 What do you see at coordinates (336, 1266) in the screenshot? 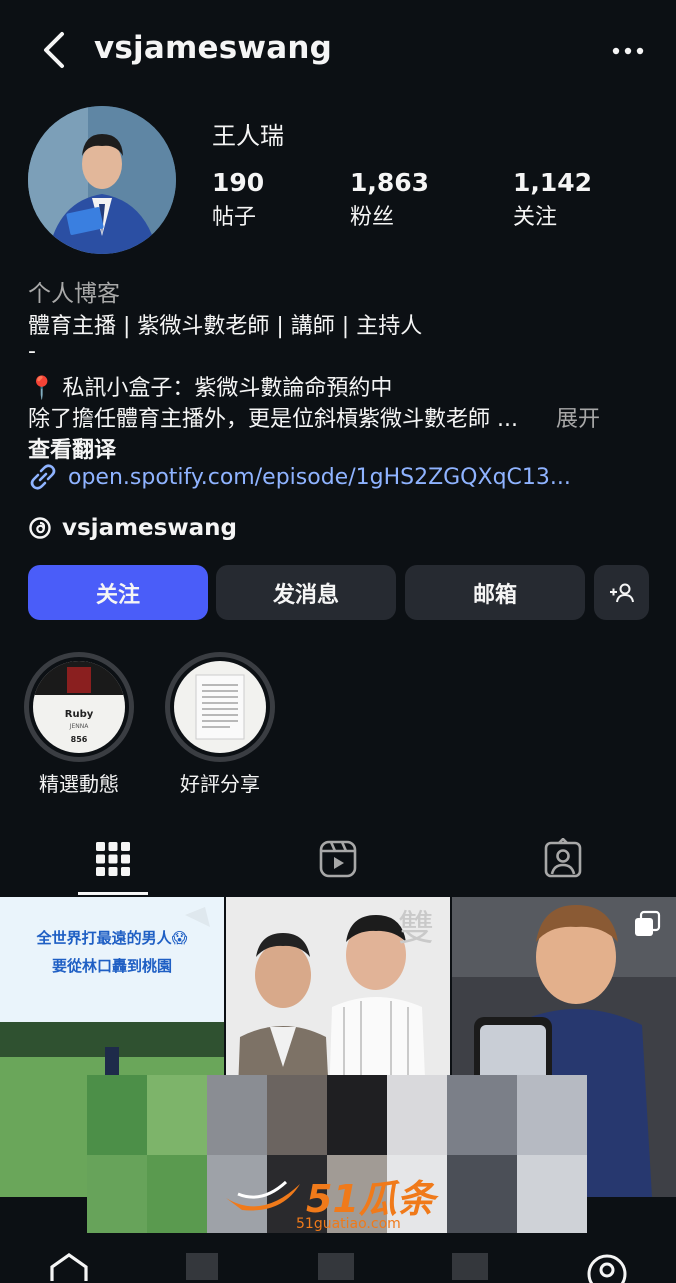
I see `reels-nav-icon` at bounding box center [336, 1266].